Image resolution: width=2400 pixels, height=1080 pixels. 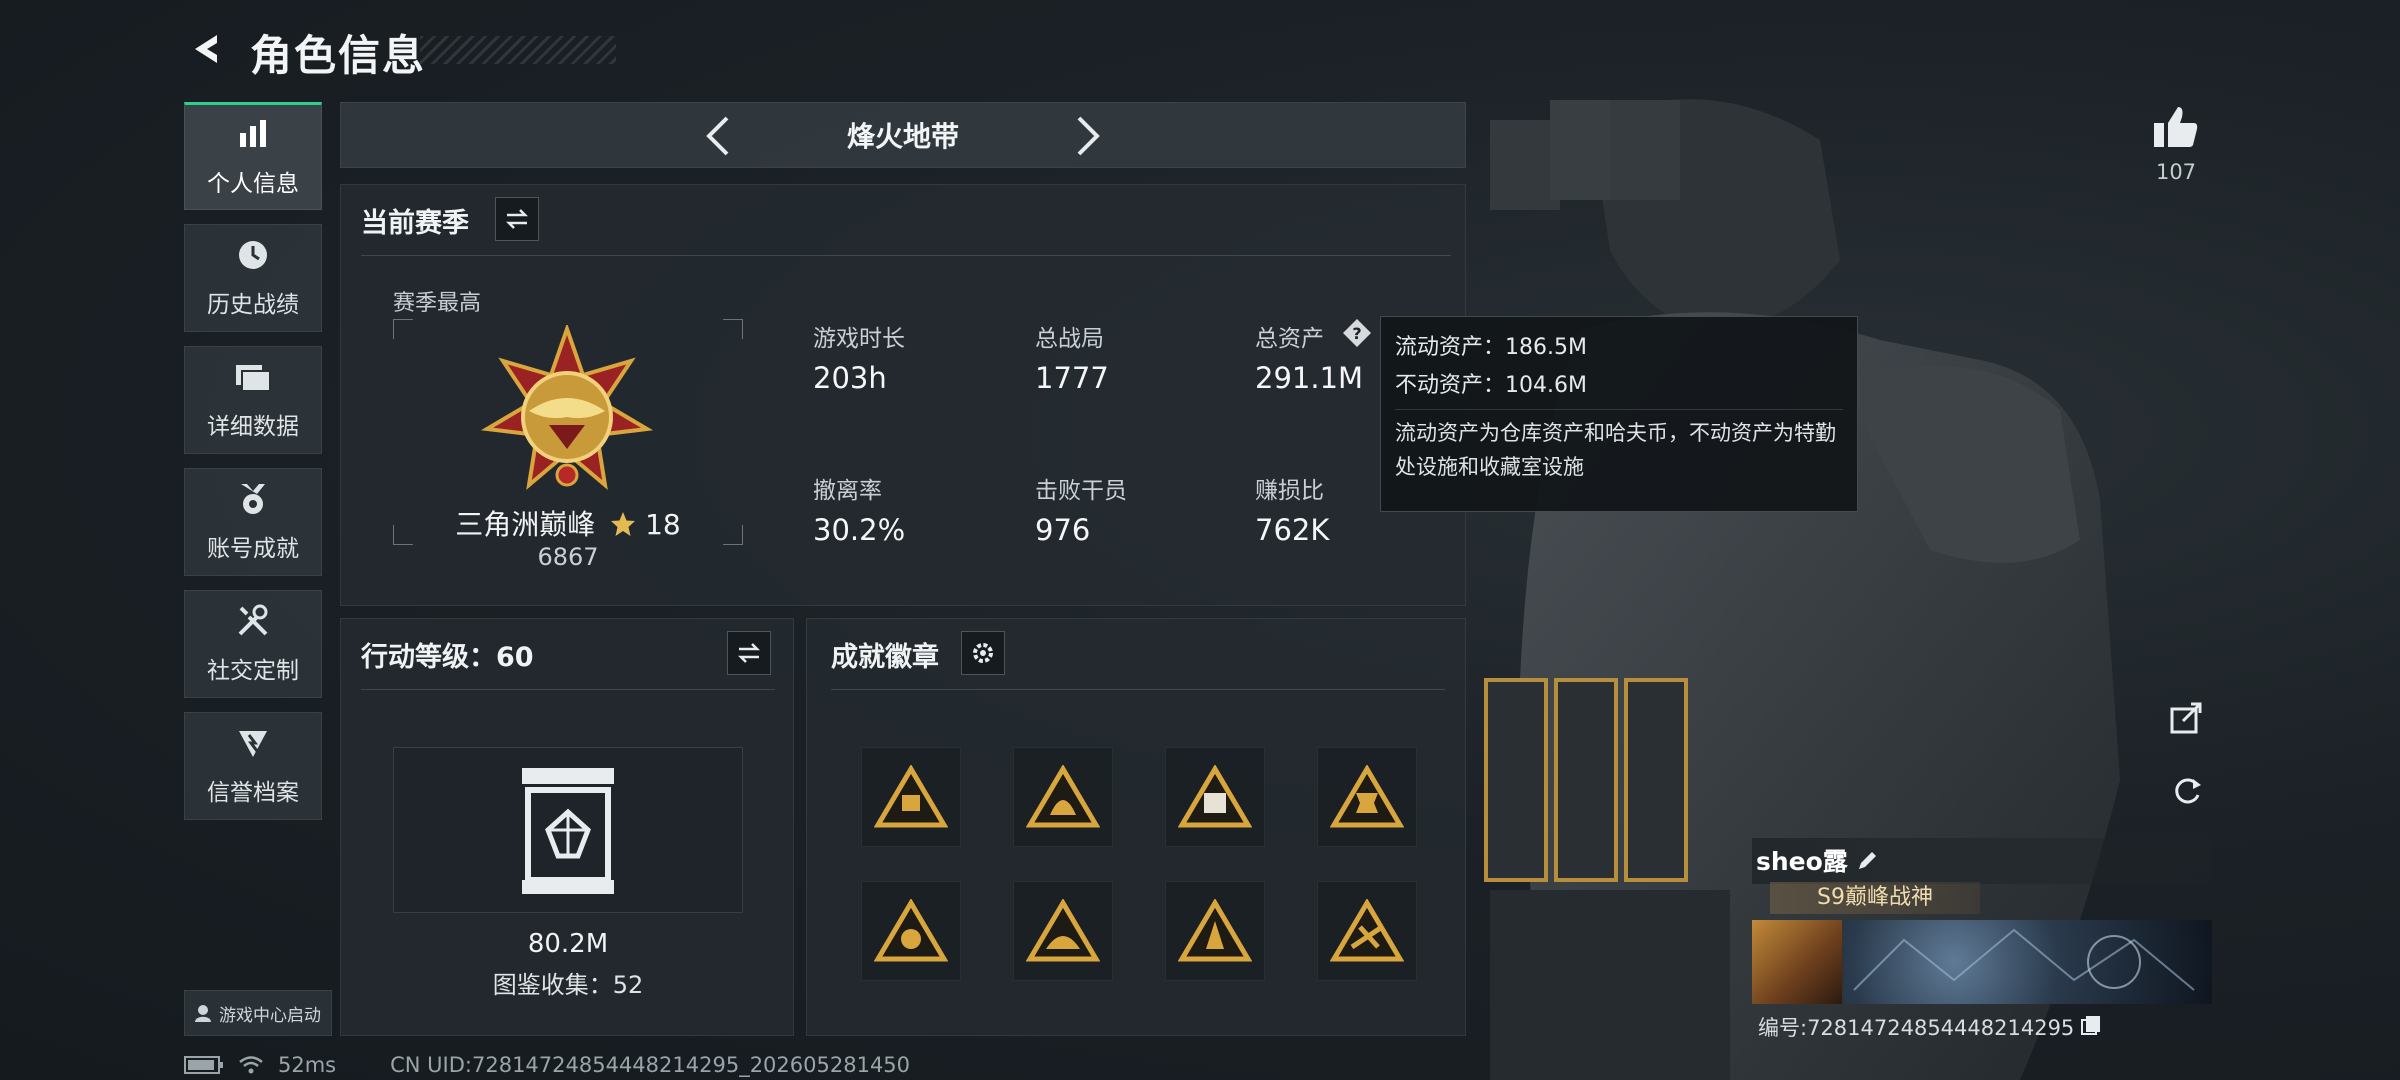 I want to click on sidebar-item-label: 社交定制, so click(x=253, y=671).